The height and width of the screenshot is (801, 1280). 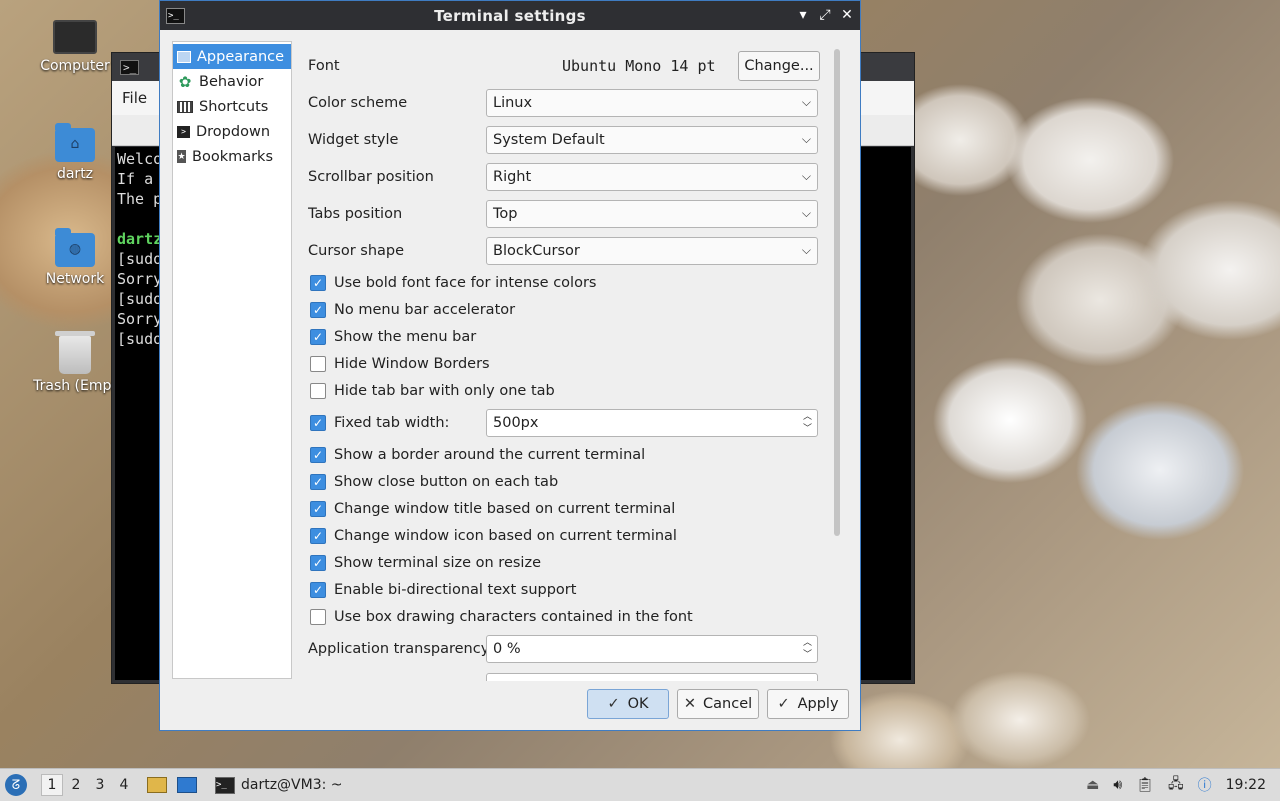 What do you see at coordinates (652, 140) in the screenshot?
I see `widget-style-select: System Default ⌵` at bounding box center [652, 140].